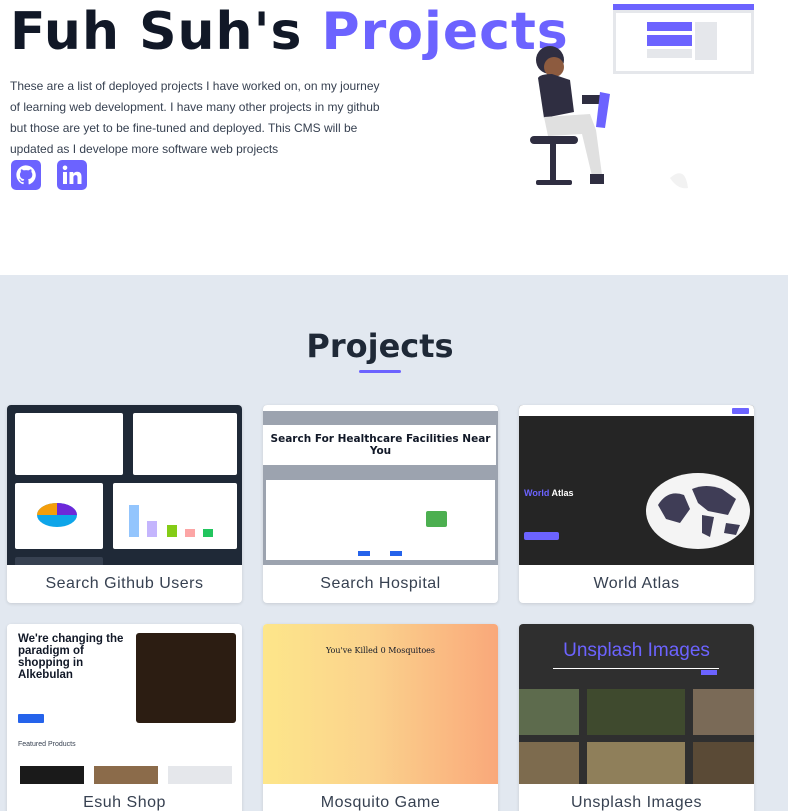 The image size is (788, 811). I want to click on social-links, so click(49, 175).